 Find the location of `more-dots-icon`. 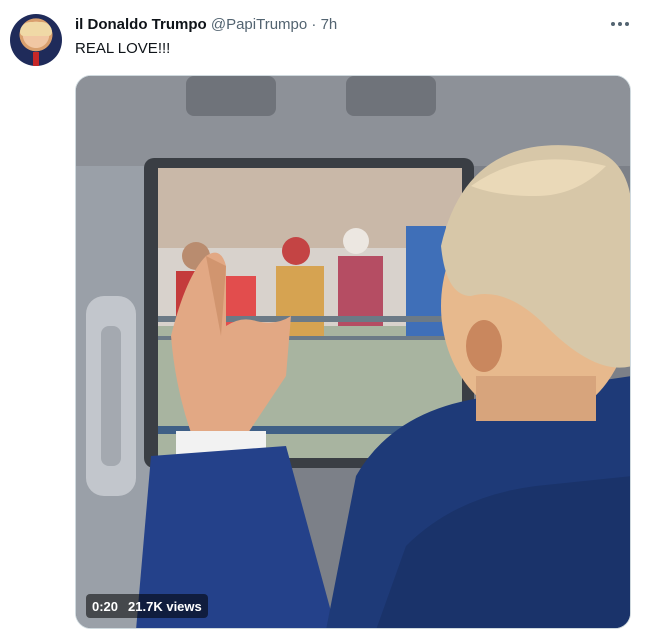

more-dots-icon is located at coordinates (620, 24).